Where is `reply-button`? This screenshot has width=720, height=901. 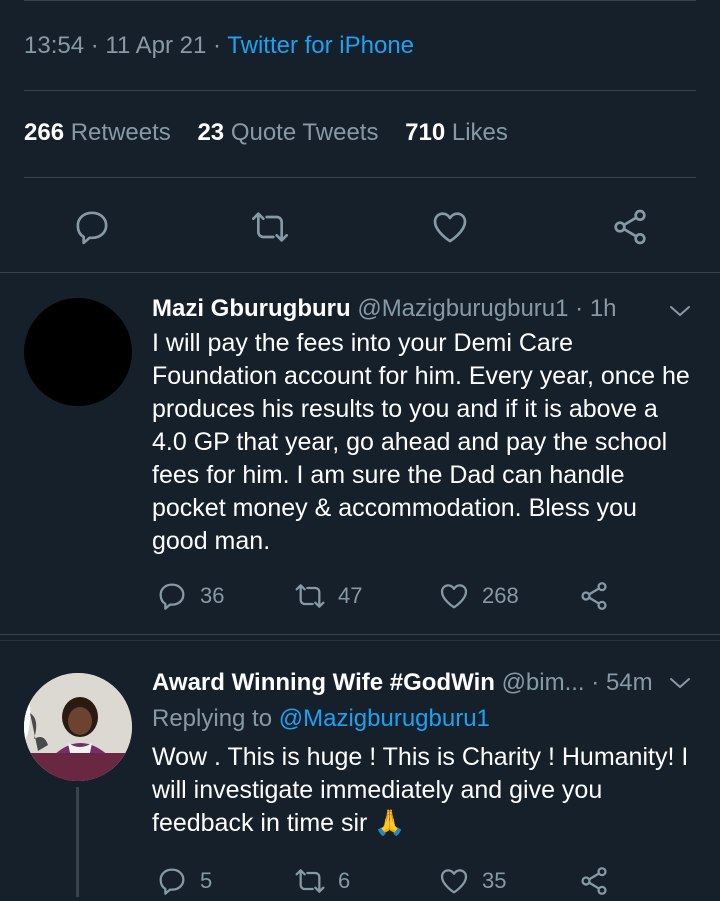 reply-button is located at coordinates (92, 227).